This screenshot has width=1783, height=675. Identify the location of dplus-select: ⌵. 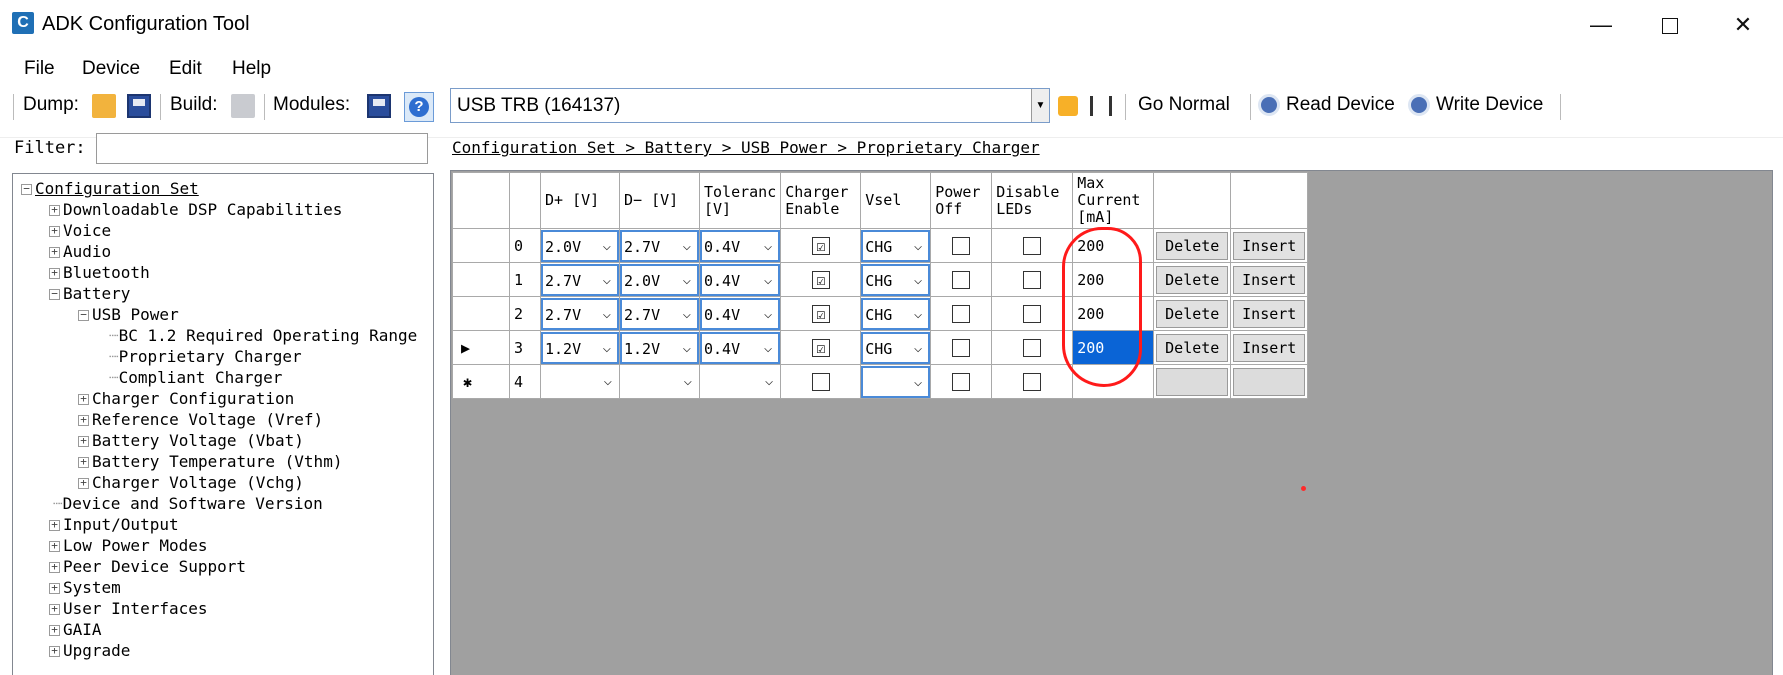
(580, 381).